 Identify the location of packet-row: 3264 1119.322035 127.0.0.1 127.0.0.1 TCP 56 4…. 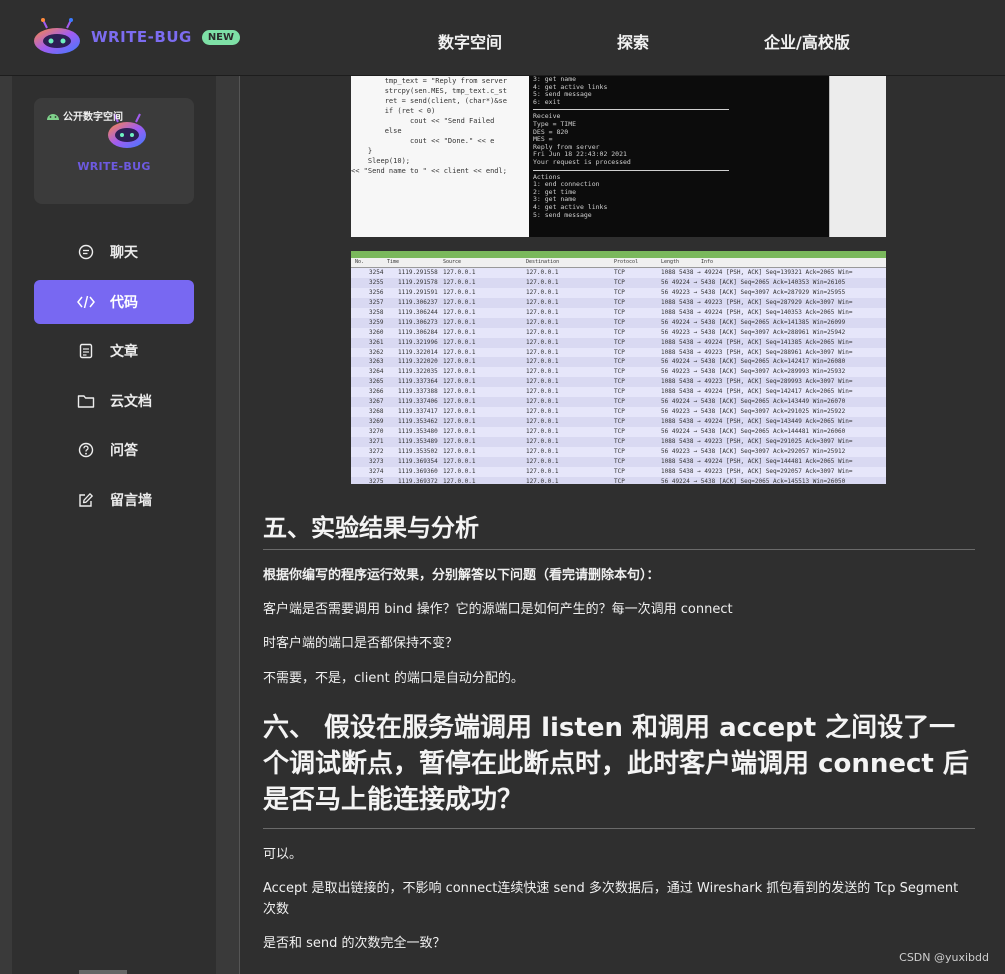
(618, 372).